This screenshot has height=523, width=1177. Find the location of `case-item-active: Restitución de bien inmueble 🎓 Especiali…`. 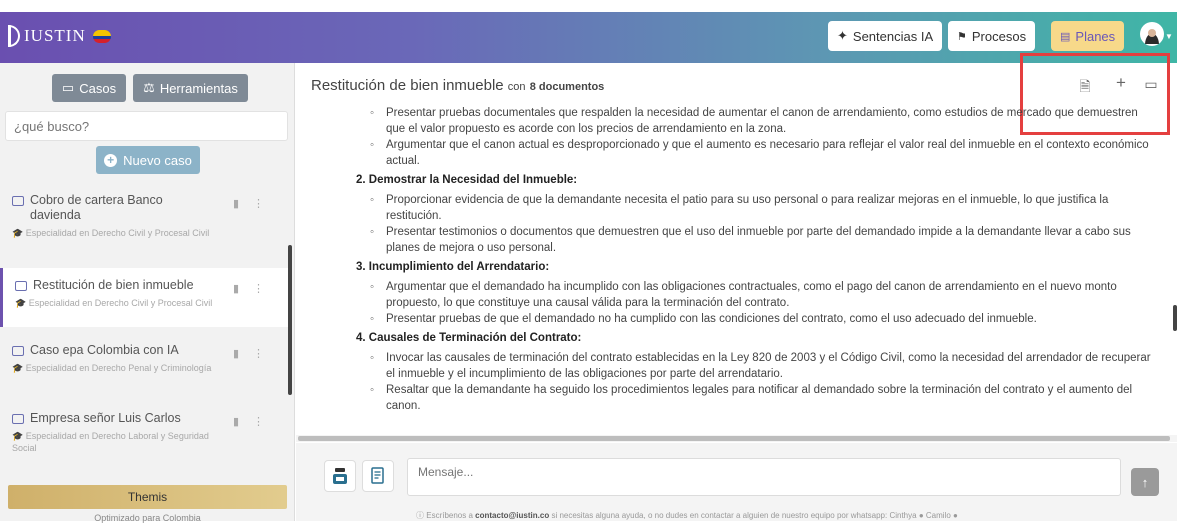

case-item-active: Restitución de bien inmueble 🎓 Especiali… is located at coordinates (144, 297).